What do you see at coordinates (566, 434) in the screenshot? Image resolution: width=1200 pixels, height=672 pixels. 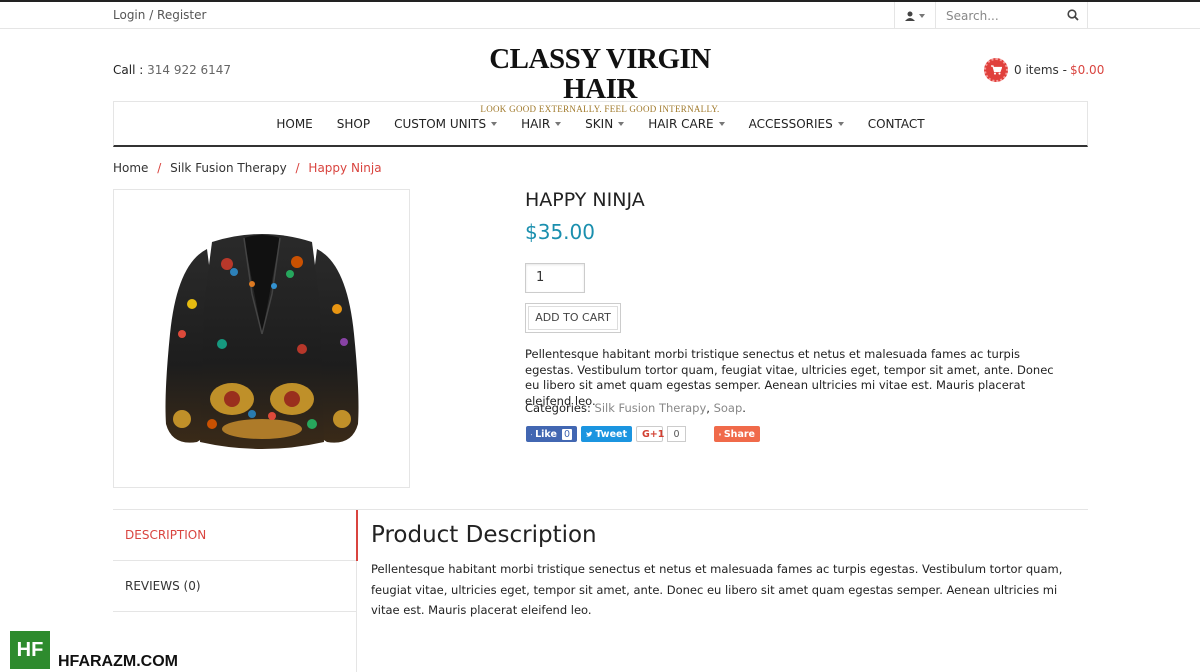 I see `facebook-like-count: 0` at bounding box center [566, 434].